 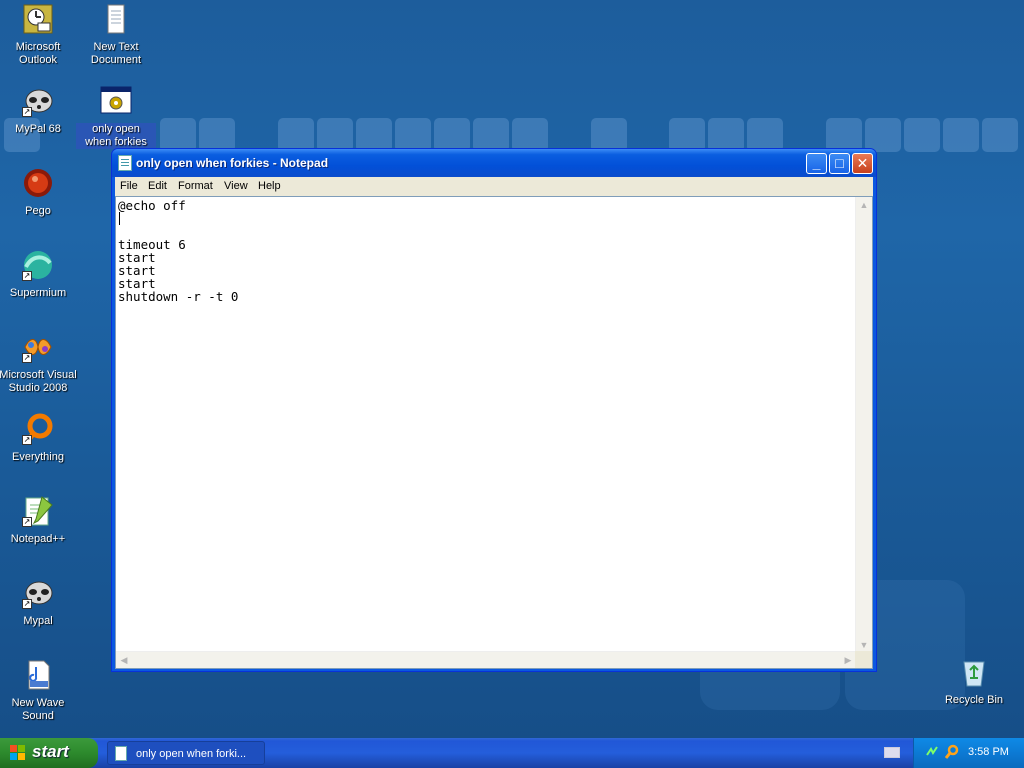 What do you see at coordinates (38, 539) in the screenshot?
I see `desktop-icon-label: Notepad++` at bounding box center [38, 539].